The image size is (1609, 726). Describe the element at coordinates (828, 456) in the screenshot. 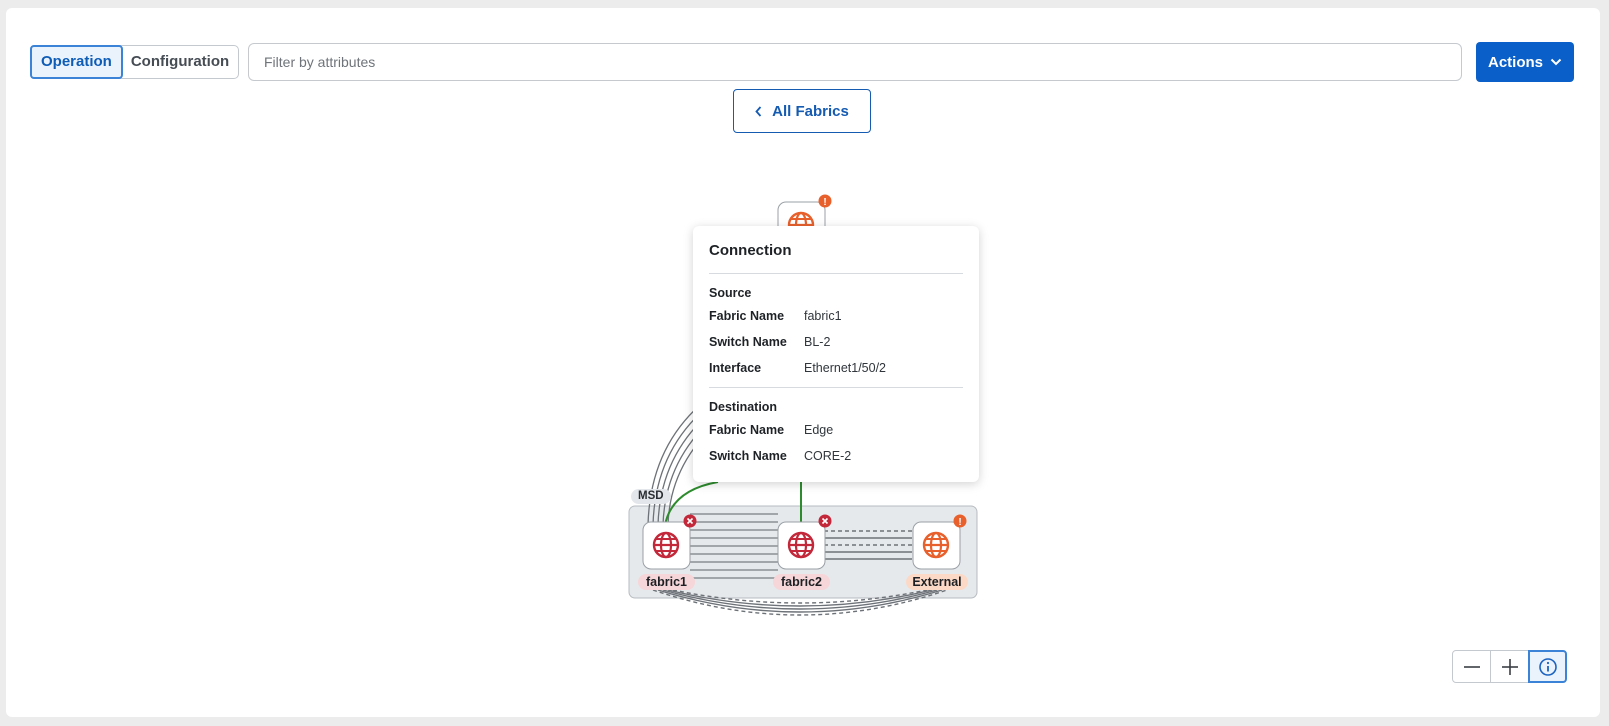

I see `row-value: CORE-2` at that location.